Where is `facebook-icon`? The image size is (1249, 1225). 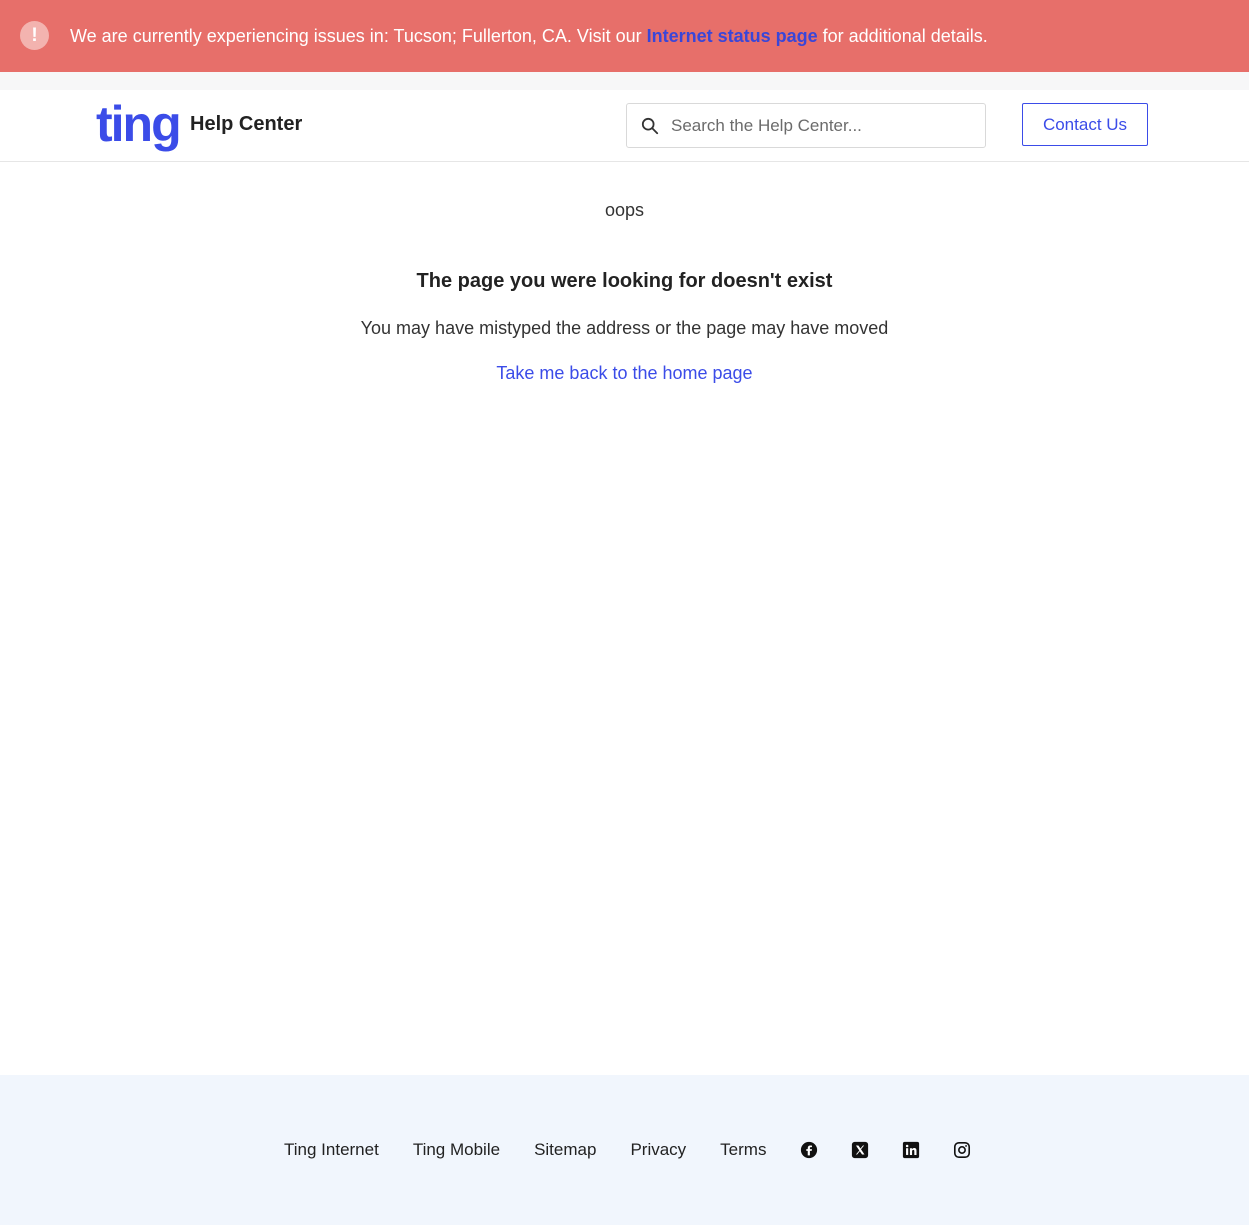
facebook-icon is located at coordinates (809, 1150).